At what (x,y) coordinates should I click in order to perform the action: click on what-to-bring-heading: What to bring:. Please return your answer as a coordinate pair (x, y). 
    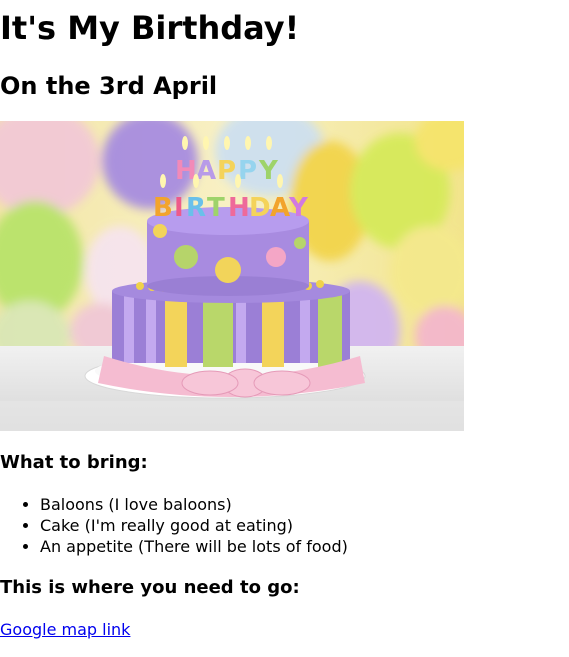
    Looking at the image, I should click on (74, 462).